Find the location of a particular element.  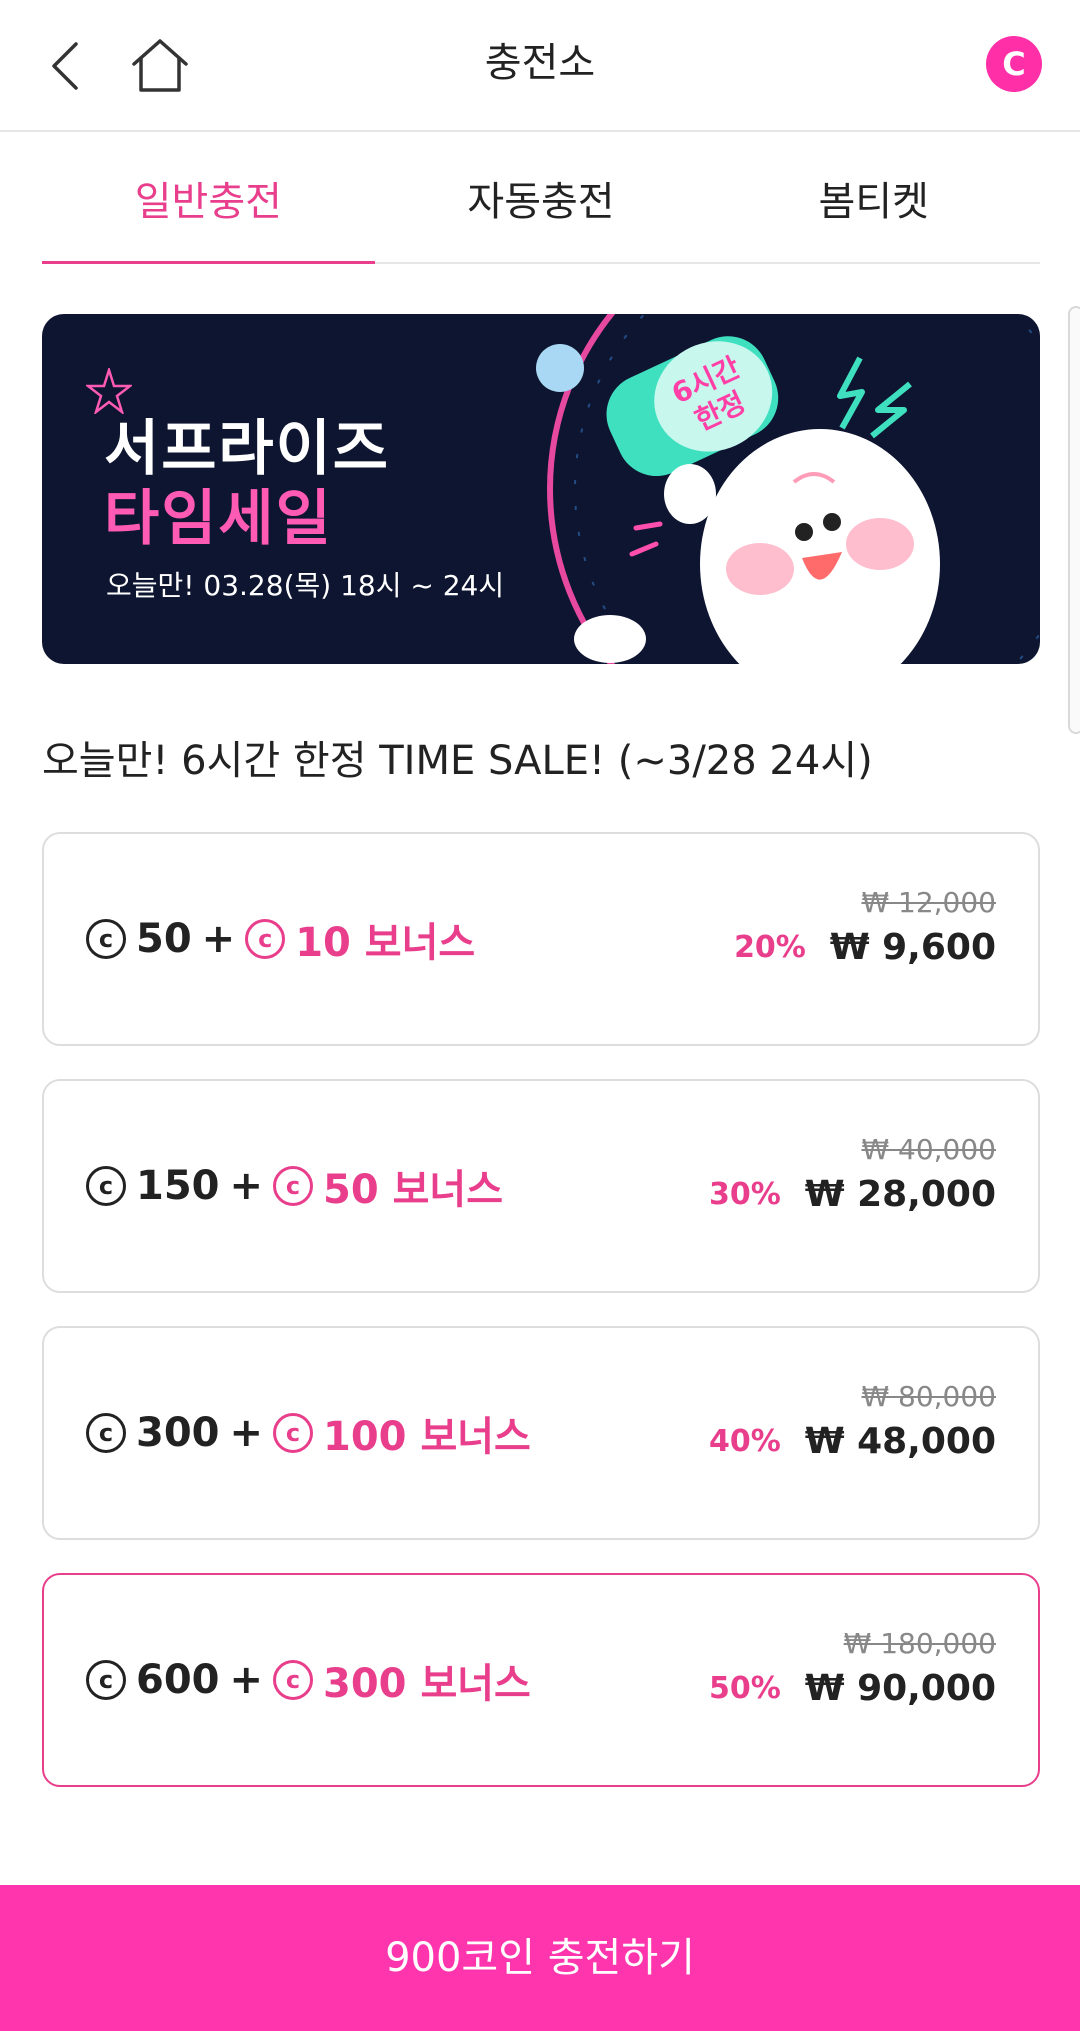

charge-submit-button: 900코인 충전하기 is located at coordinates (540, 1958).